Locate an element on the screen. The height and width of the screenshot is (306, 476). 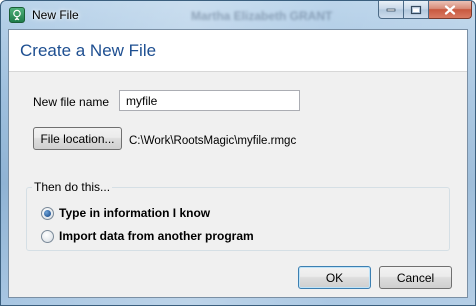
dialog-header: Create a New File is located at coordinates (238, 51).